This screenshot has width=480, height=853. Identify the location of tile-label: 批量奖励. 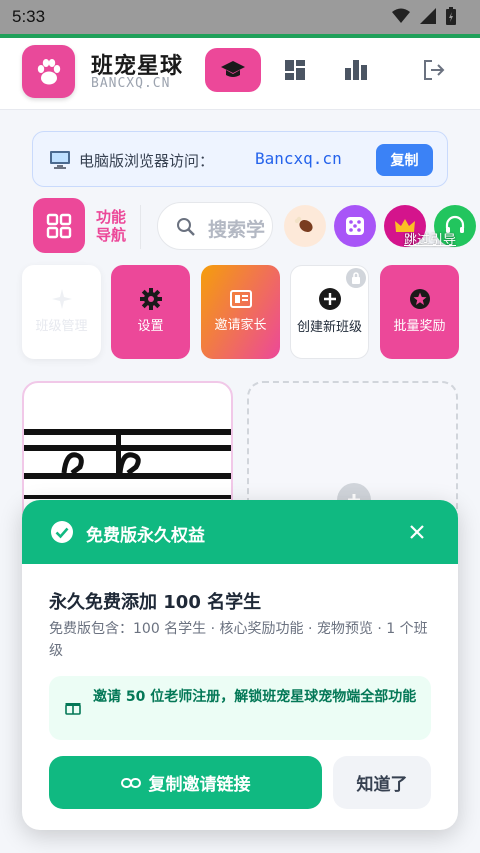
(419, 326).